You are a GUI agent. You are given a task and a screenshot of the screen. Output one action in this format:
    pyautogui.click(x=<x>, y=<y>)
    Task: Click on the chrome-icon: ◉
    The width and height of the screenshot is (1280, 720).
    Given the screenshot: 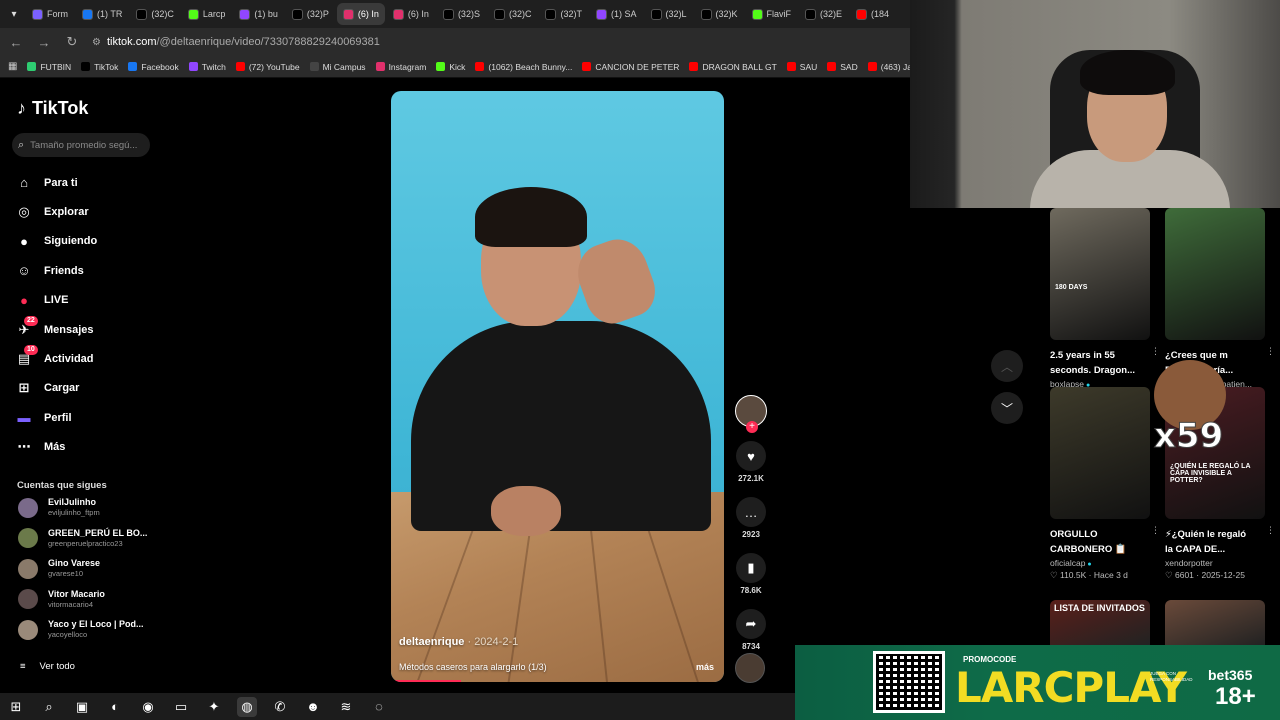 What is the action you would take?
    pyautogui.click(x=148, y=707)
    